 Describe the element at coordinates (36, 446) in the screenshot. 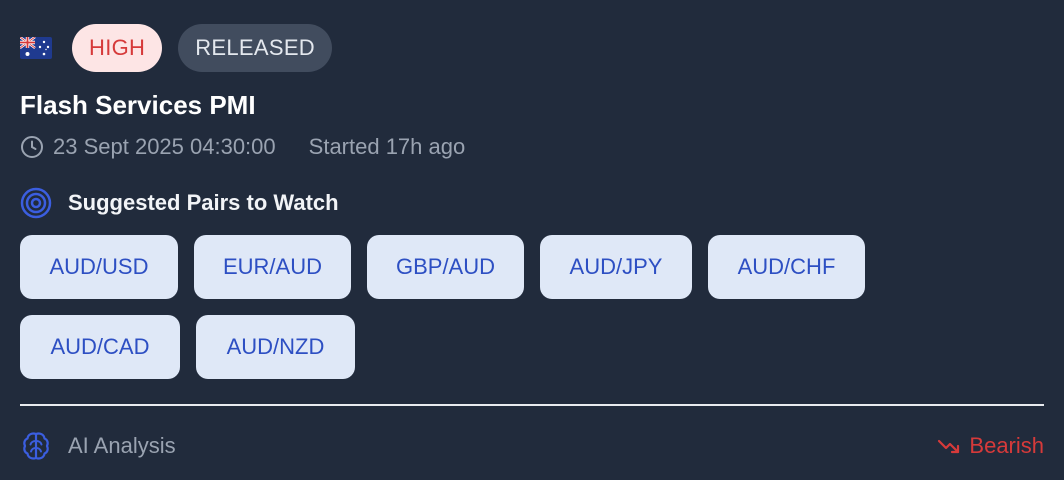

I see `brain-icon` at that location.